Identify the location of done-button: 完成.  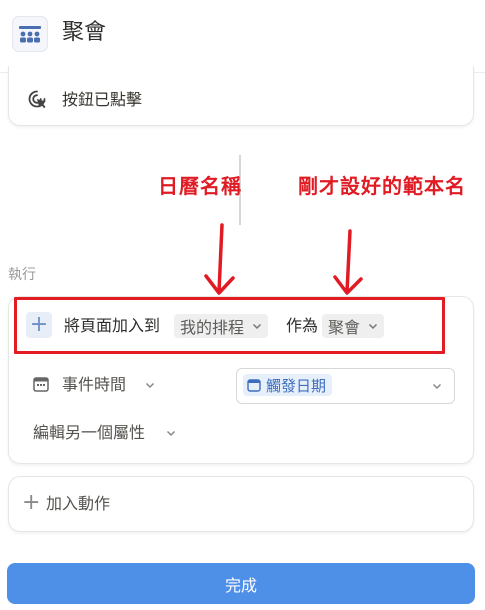
(241, 583).